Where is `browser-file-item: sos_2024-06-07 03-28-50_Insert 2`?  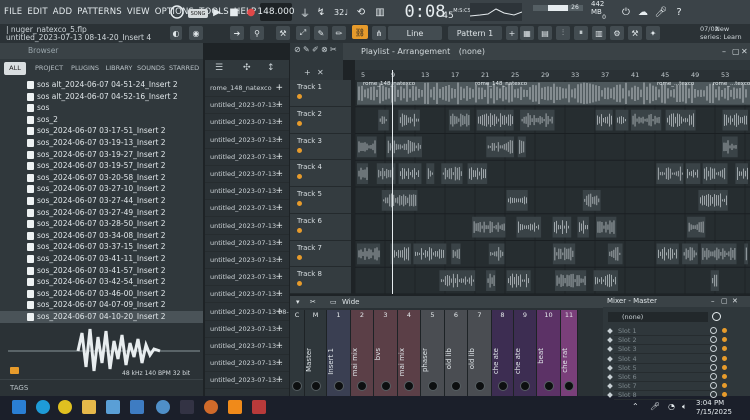
browser-file-item: sos_2024-06-07 03-28-50_Insert 2 is located at coordinates (101, 224).